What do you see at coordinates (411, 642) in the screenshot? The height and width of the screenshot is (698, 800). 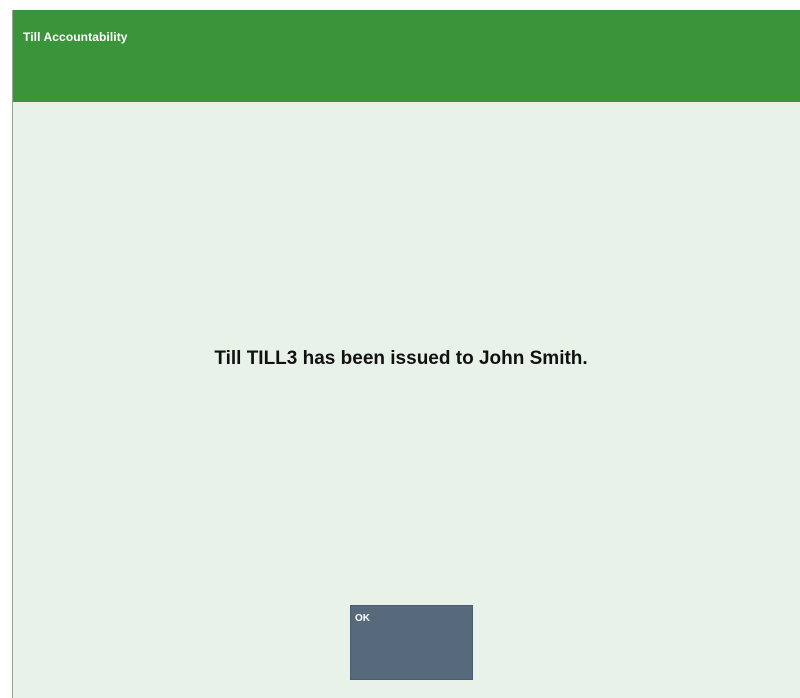 I see `ok-button: OK` at bounding box center [411, 642].